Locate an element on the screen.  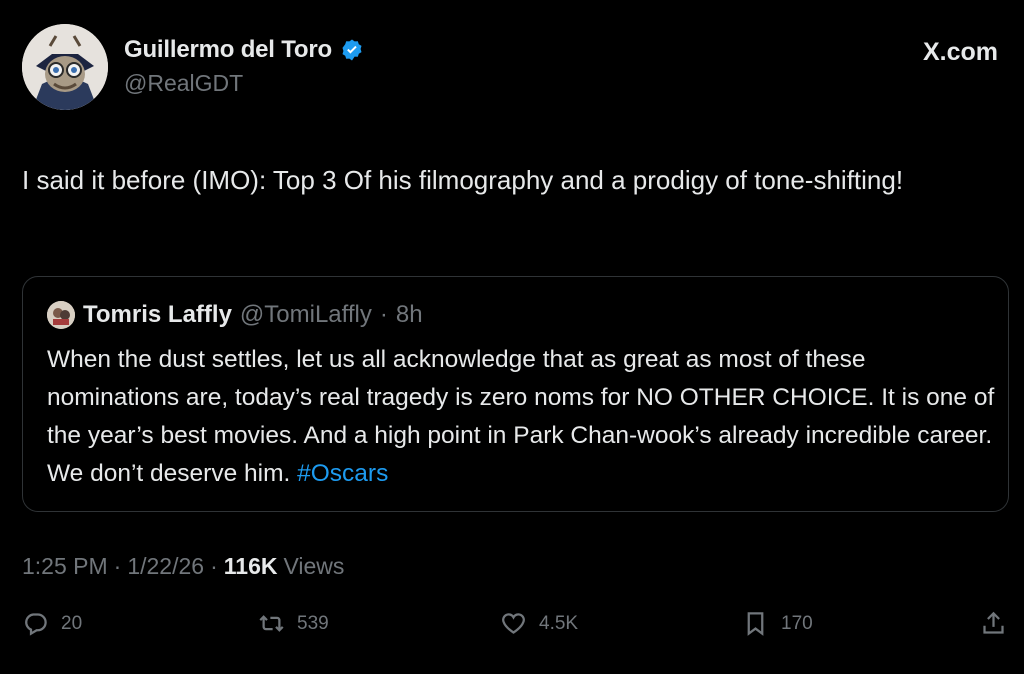
like-button: 4.5K is located at coordinates (539, 623).